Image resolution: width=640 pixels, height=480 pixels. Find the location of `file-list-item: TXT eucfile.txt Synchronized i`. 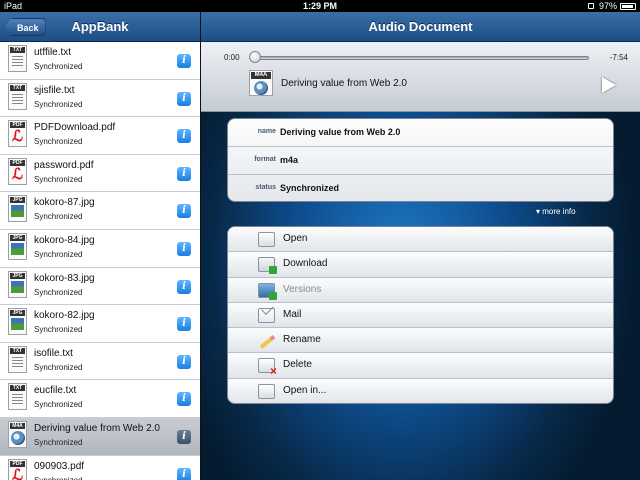

file-list-item: TXT eucfile.txt Synchronized i is located at coordinates (100, 399).